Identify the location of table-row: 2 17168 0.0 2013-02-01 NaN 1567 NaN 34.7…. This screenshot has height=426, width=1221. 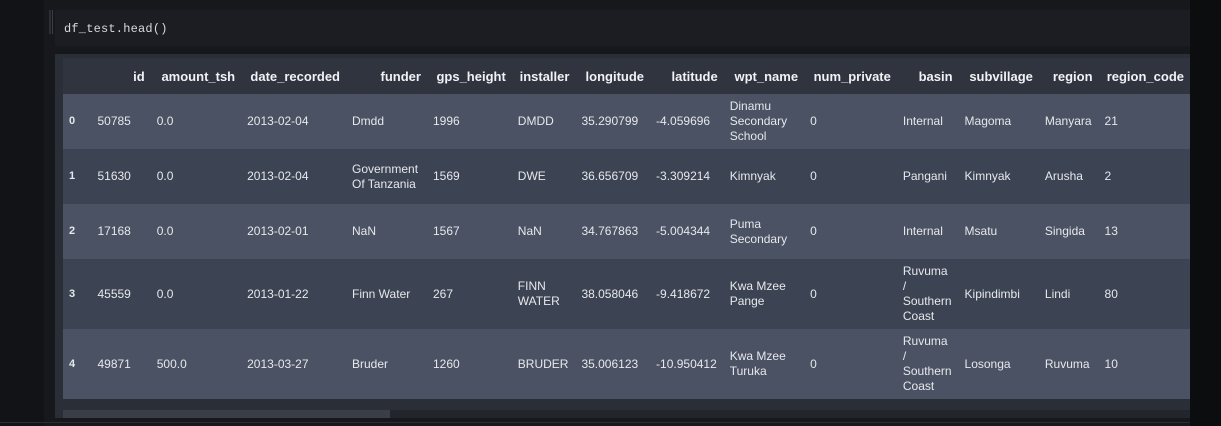
(626, 231).